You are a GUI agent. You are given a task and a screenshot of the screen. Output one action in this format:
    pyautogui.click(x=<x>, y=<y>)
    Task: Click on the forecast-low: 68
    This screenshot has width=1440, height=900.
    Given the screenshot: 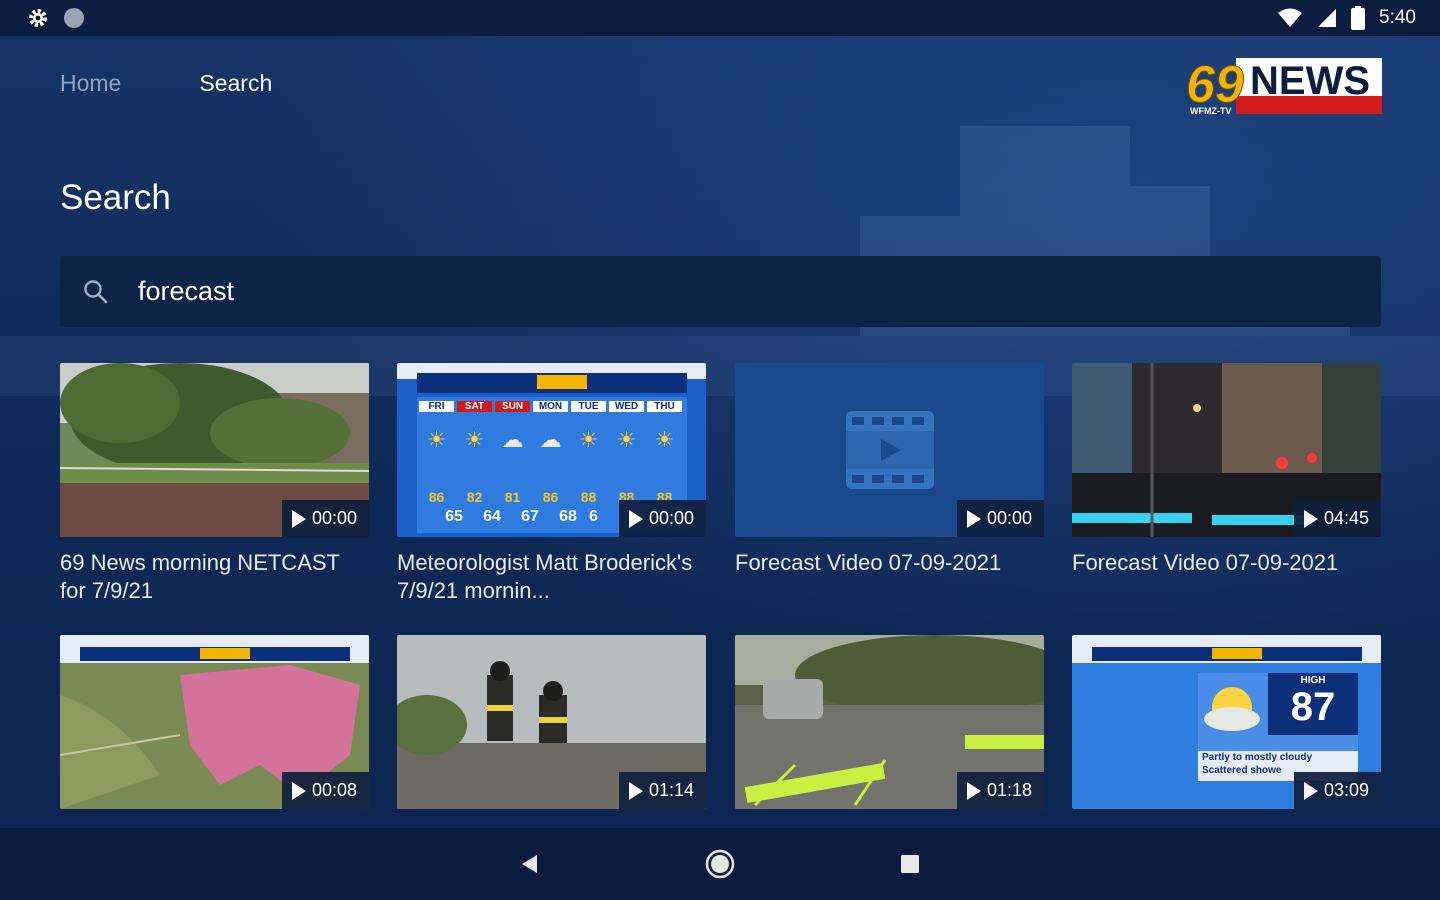 What is the action you would take?
    pyautogui.click(x=568, y=516)
    